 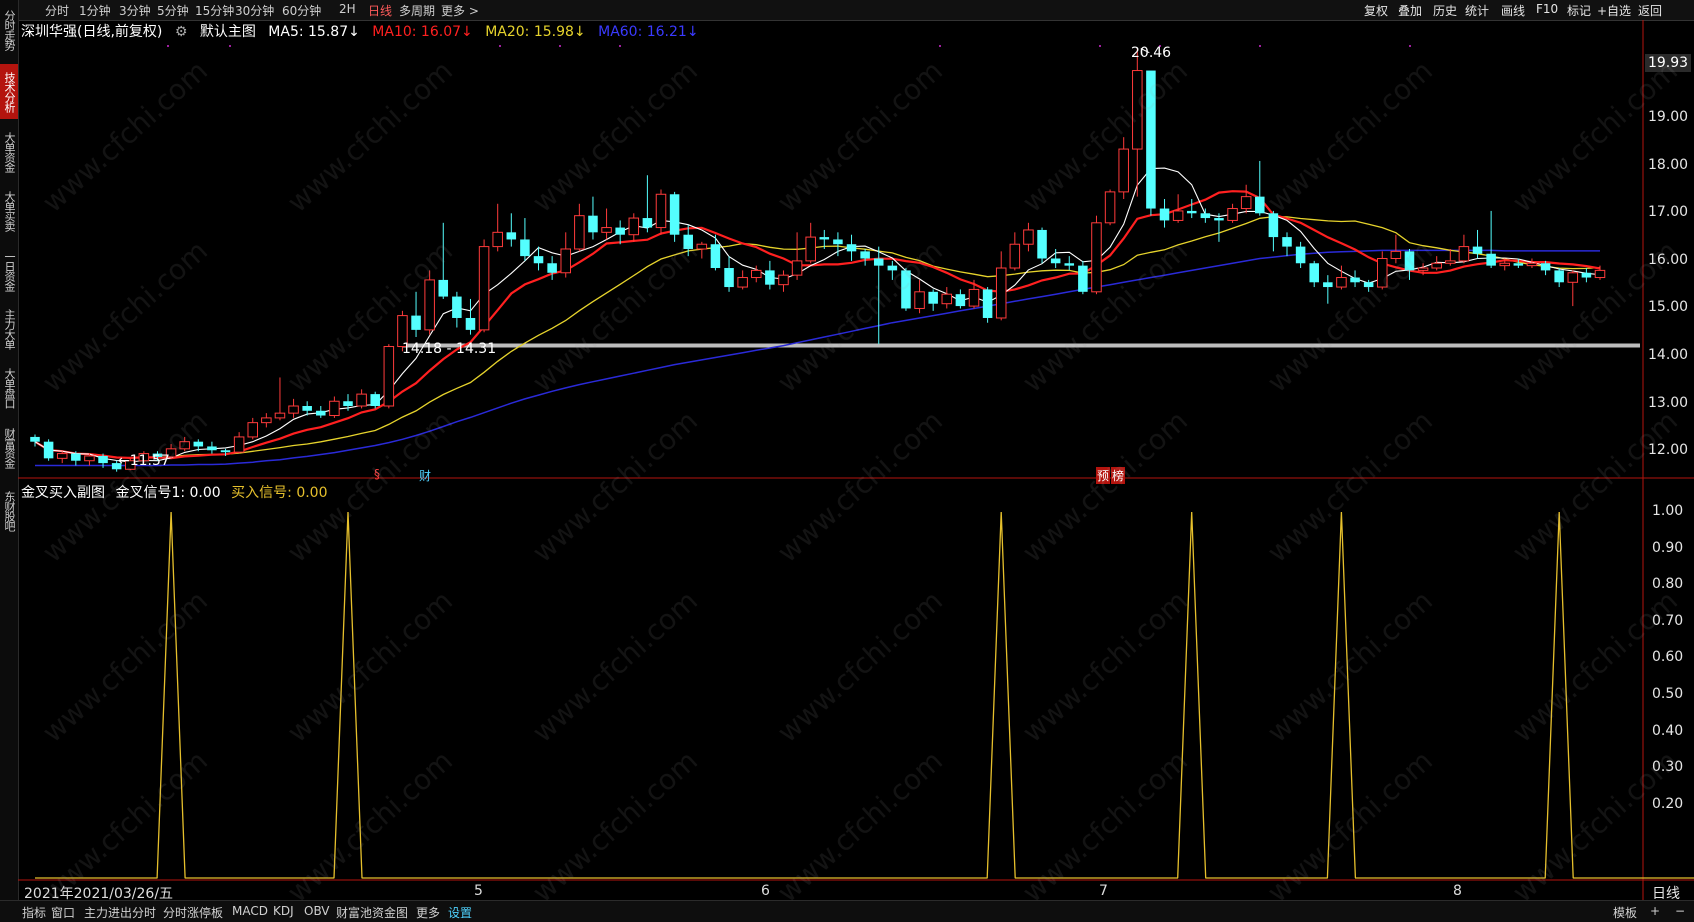 What do you see at coordinates (1625, 912) in the screenshot?
I see `bottom-right-0: 模板` at bounding box center [1625, 912].